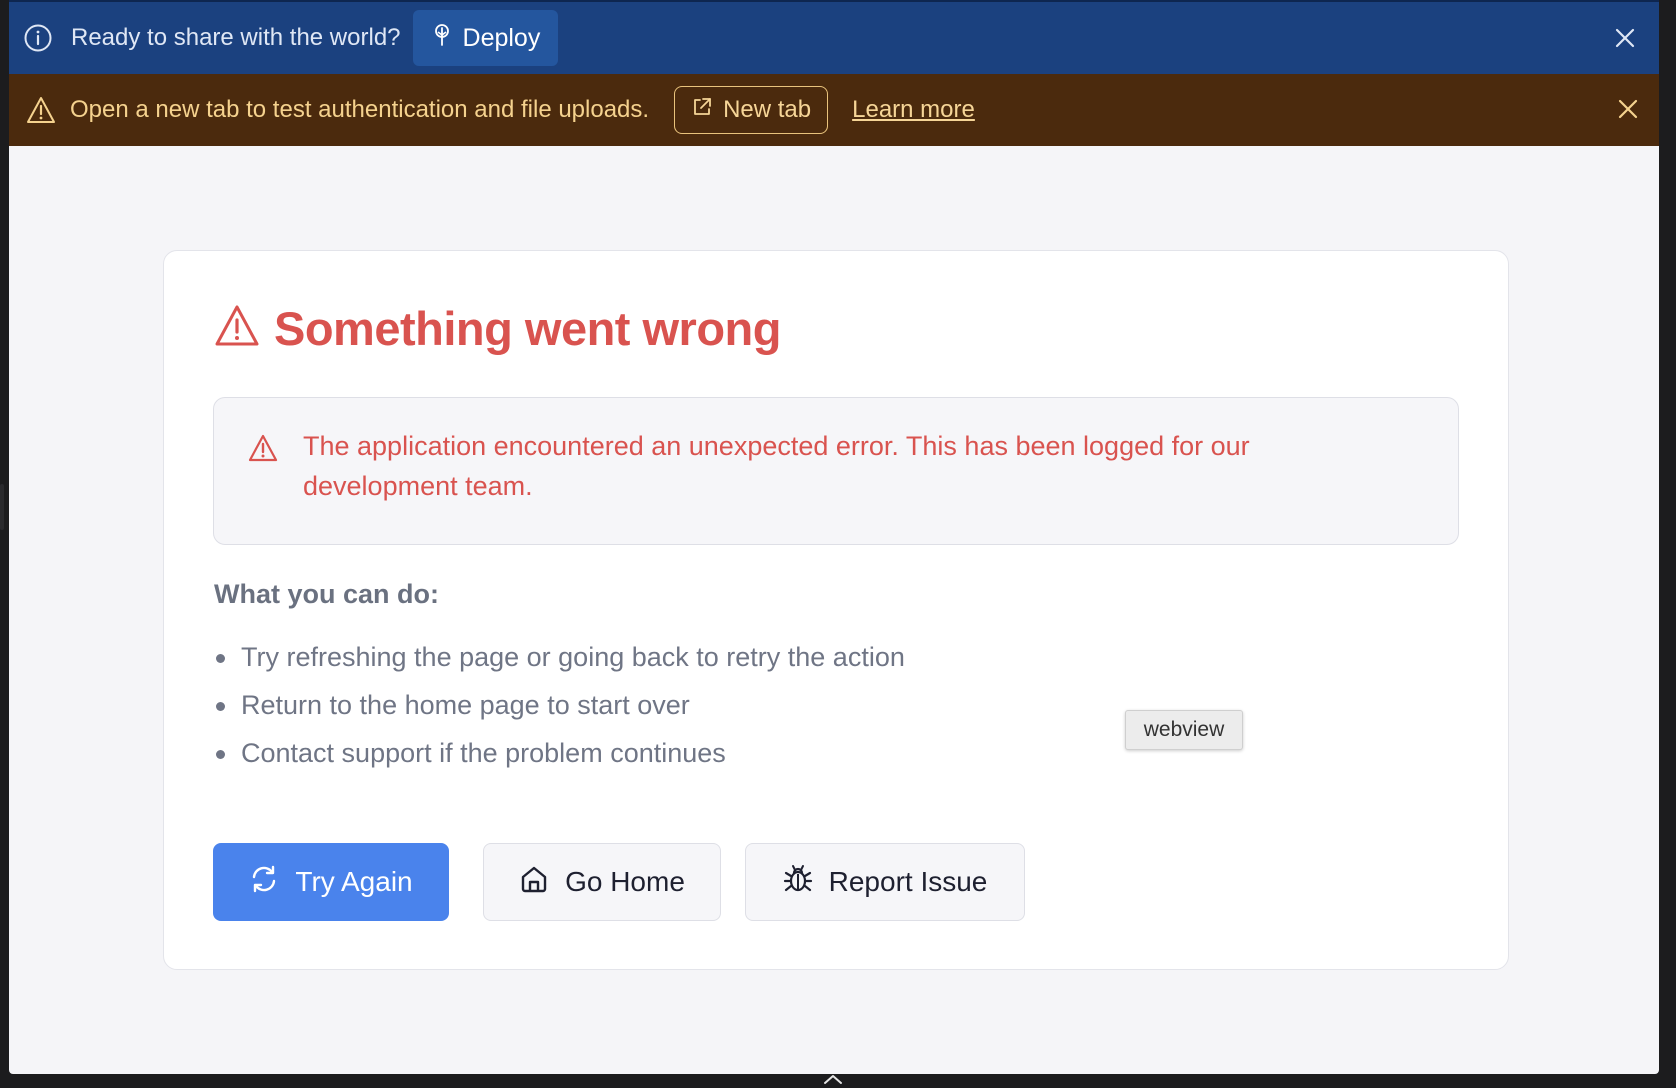 The height and width of the screenshot is (1088, 1676). I want to click on report-issue-button: Report Issue, so click(885, 882).